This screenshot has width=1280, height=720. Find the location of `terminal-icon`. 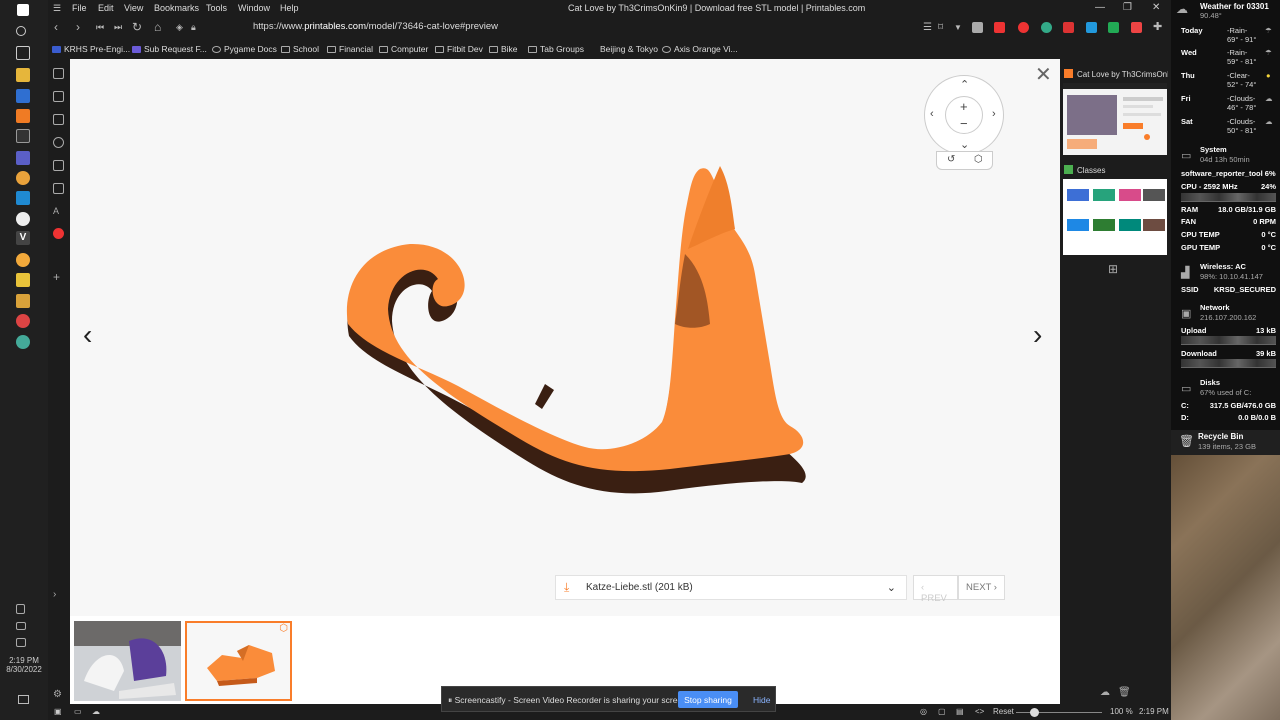

terminal-icon is located at coordinates (23, 136).